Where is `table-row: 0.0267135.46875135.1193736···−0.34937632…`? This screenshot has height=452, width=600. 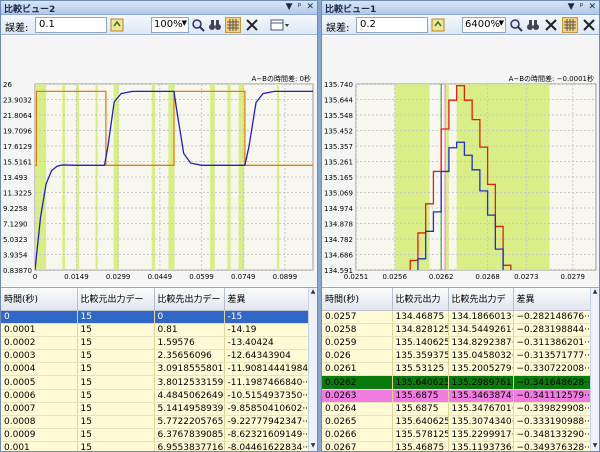 table-row: 0.0267135.46875135.1193736···−0.34937632… is located at coordinates (457, 446).